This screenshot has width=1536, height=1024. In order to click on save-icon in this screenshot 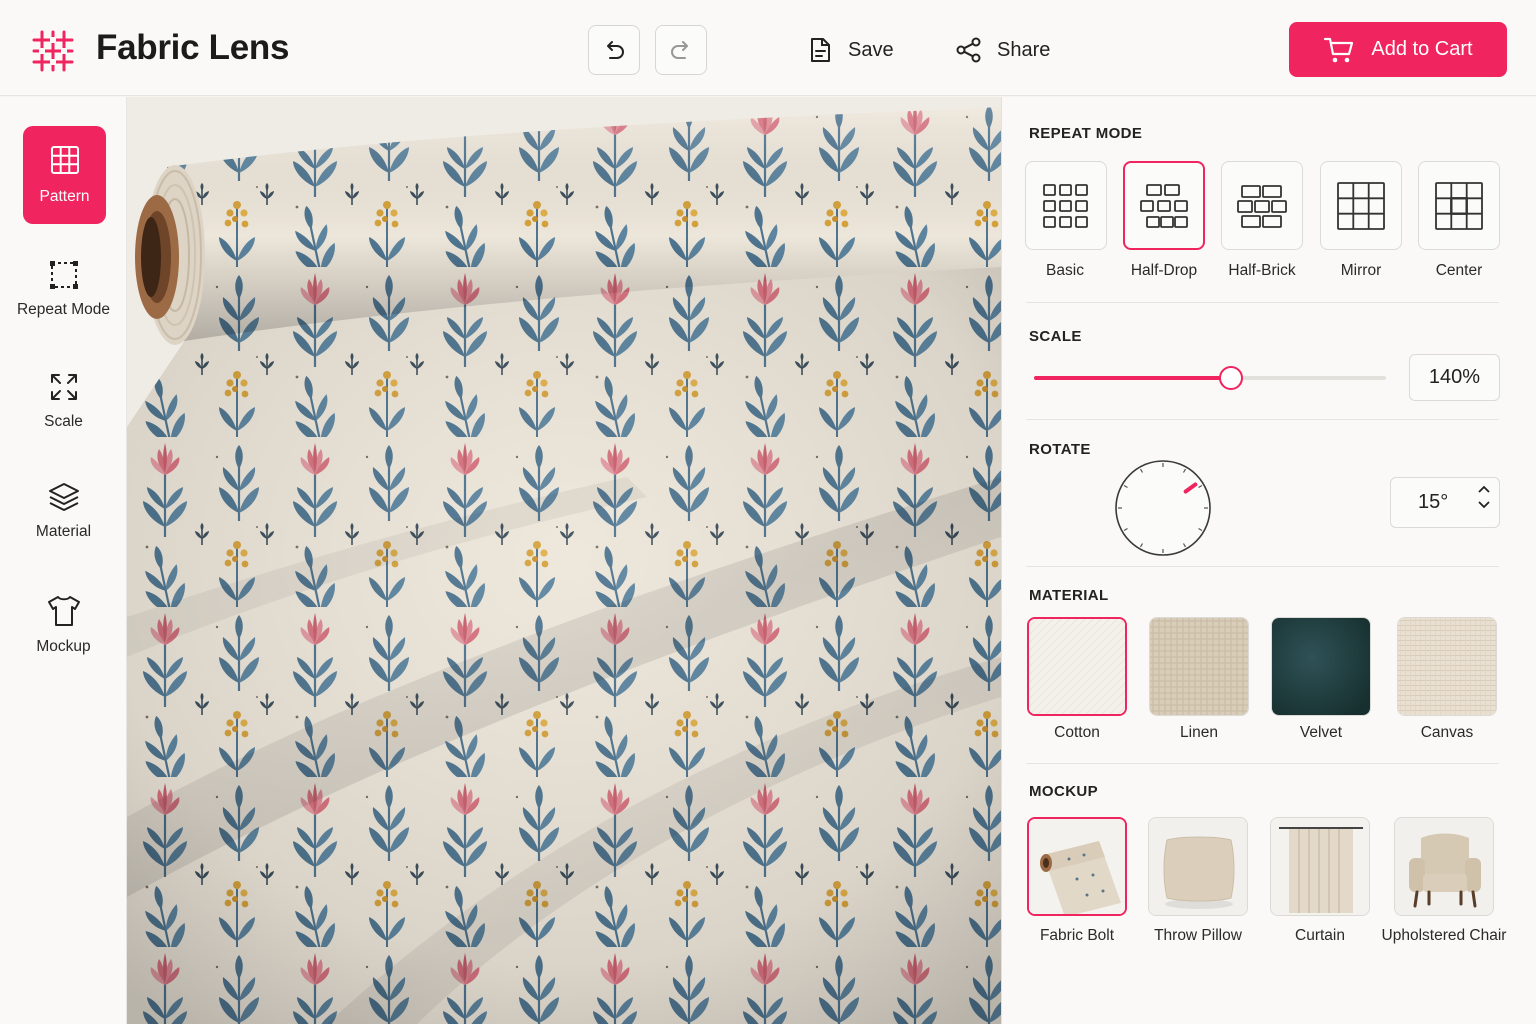, I will do `click(820, 50)`.